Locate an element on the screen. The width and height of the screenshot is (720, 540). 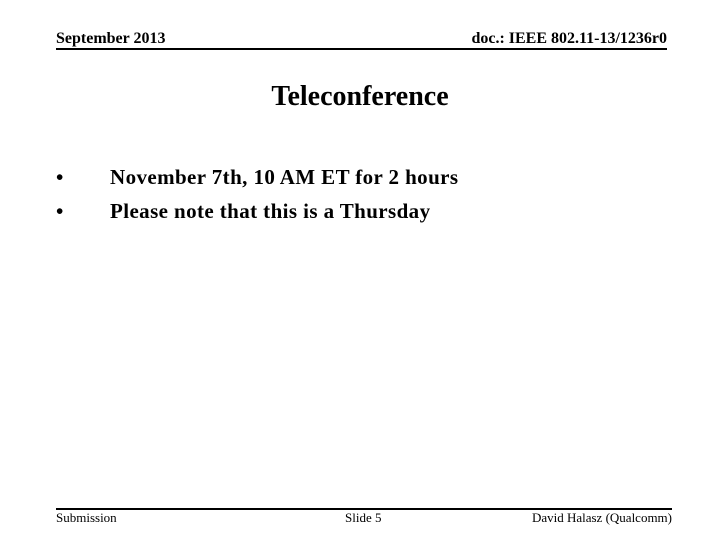
footer-author: David Halasz (Qualcomm) is located at coordinates (601, 517).